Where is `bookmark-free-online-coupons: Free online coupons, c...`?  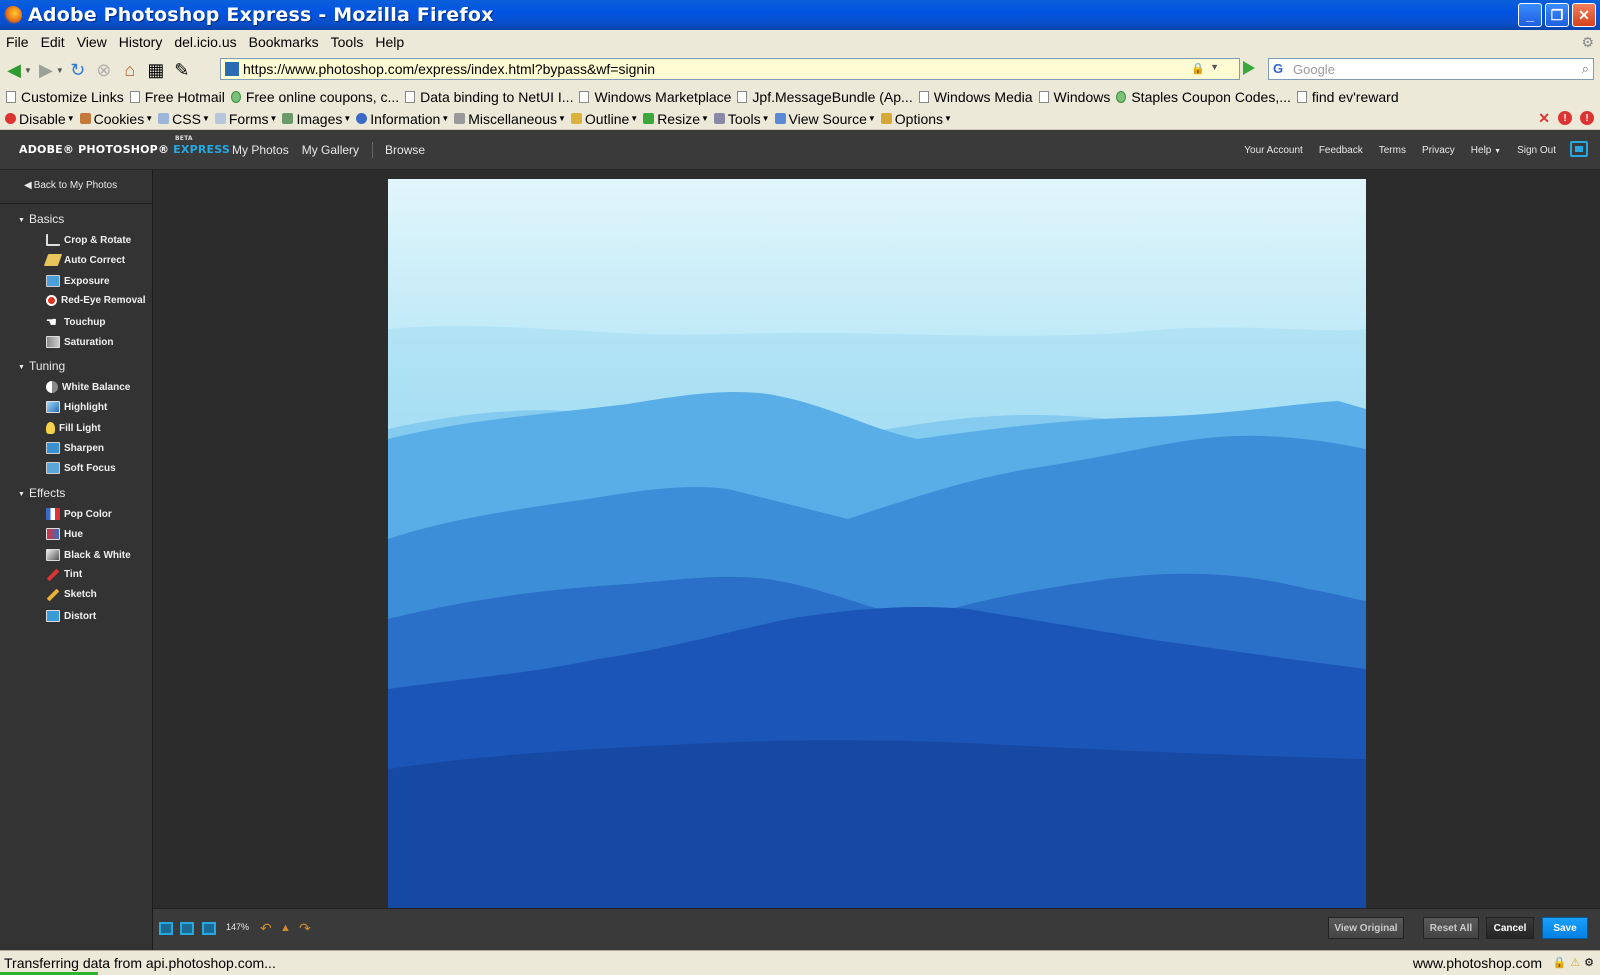 bookmark-free-online-coupons: Free online coupons, c... is located at coordinates (314, 97).